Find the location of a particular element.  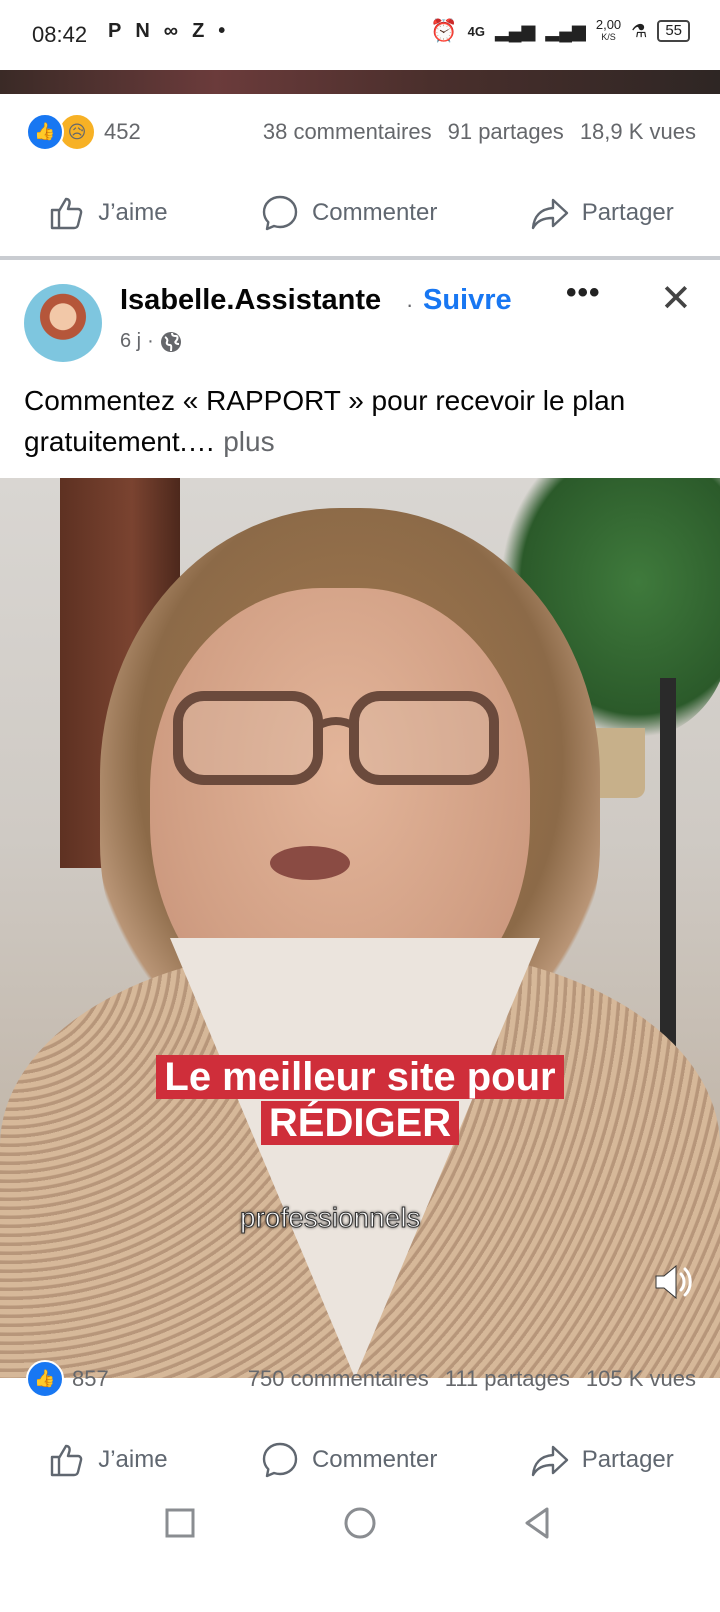

follow-button: Suivre is located at coordinates (467, 300).